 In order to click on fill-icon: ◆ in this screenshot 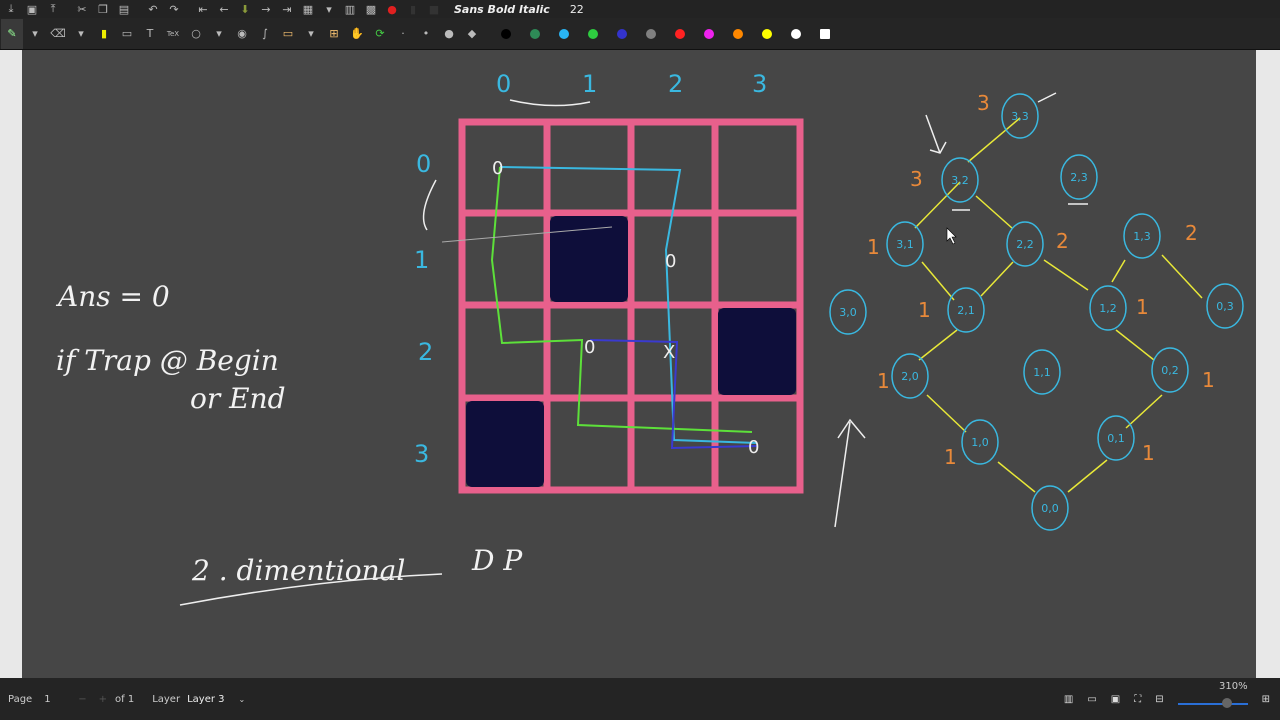, I will do `click(472, 34)`.